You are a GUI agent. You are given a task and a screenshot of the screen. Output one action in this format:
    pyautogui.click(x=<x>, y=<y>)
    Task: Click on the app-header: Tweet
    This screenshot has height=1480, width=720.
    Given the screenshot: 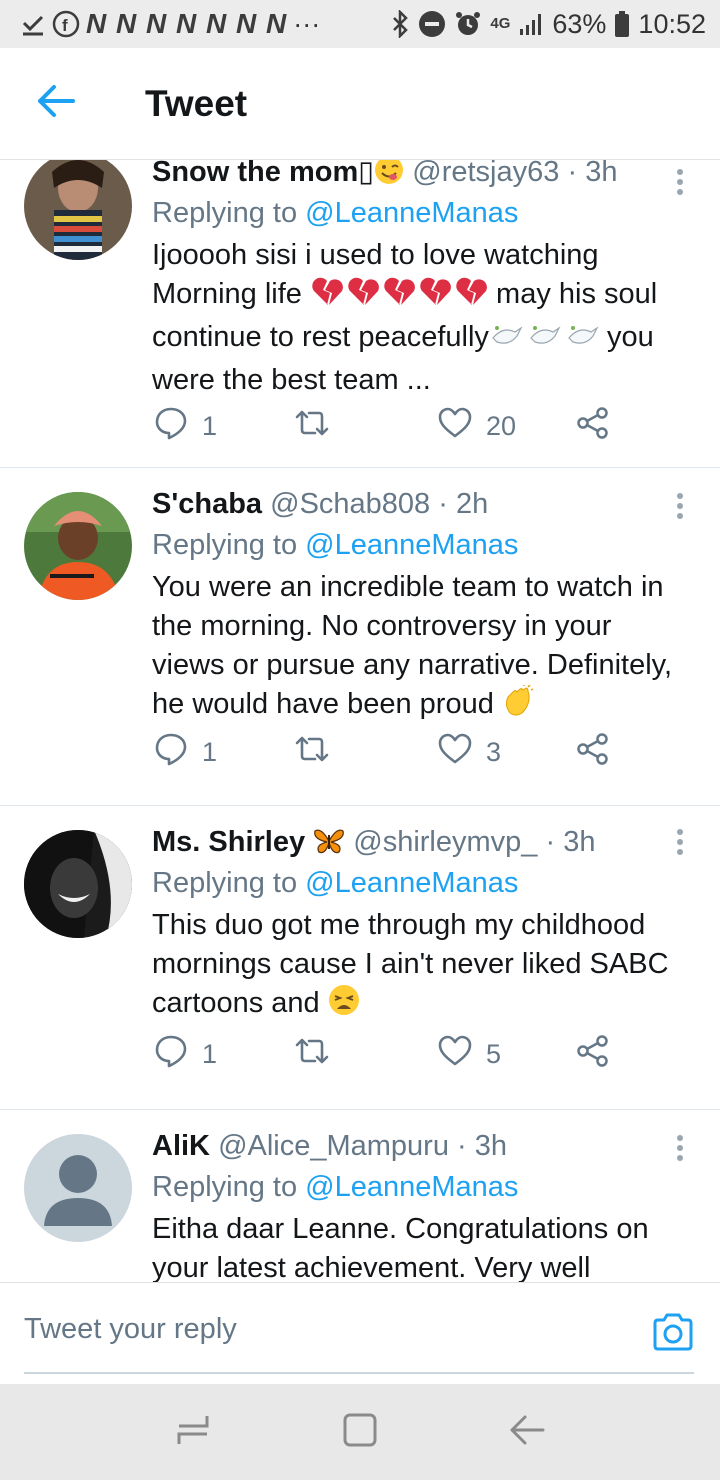 What is the action you would take?
    pyautogui.click(x=360, y=104)
    